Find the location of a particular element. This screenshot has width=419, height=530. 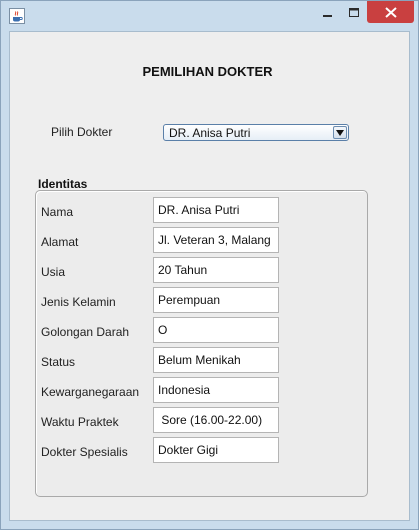

identitas-section-label: Identitas is located at coordinates (63, 184).